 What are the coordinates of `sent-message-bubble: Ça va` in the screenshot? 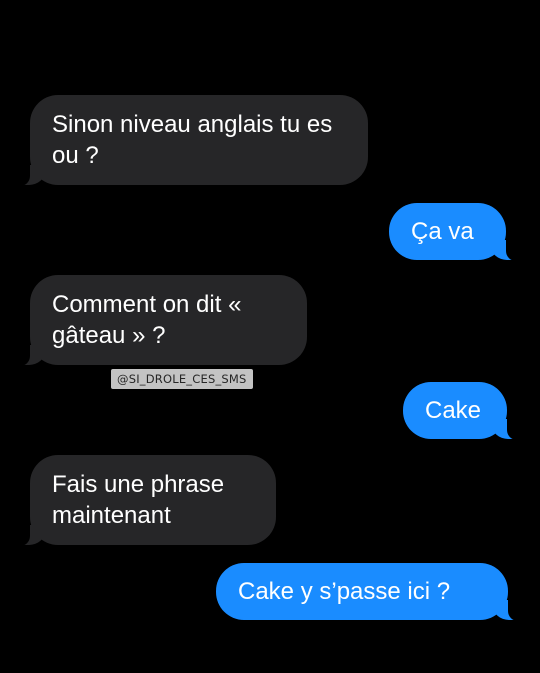 It's located at (454, 232).